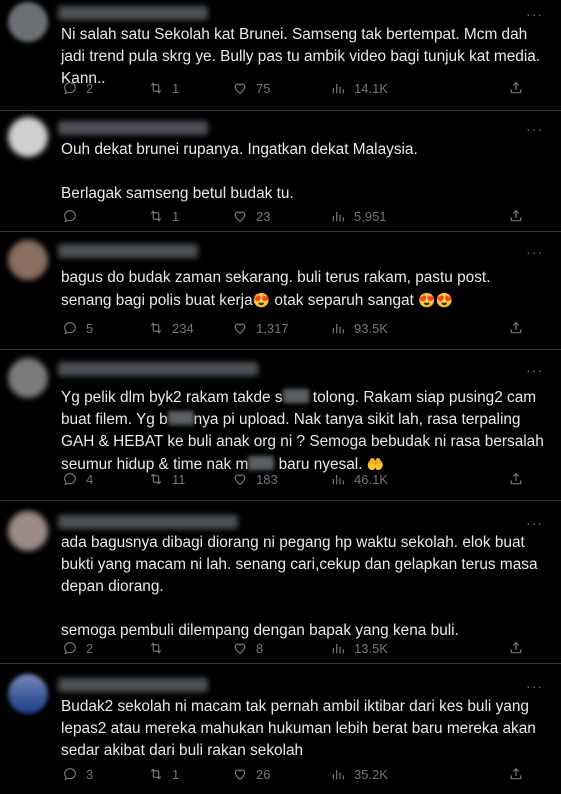 This screenshot has height=794, width=561. What do you see at coordinates (77, 328) in the screenshot?
I see `reply-action: 5` at bounding box center [77, 328].